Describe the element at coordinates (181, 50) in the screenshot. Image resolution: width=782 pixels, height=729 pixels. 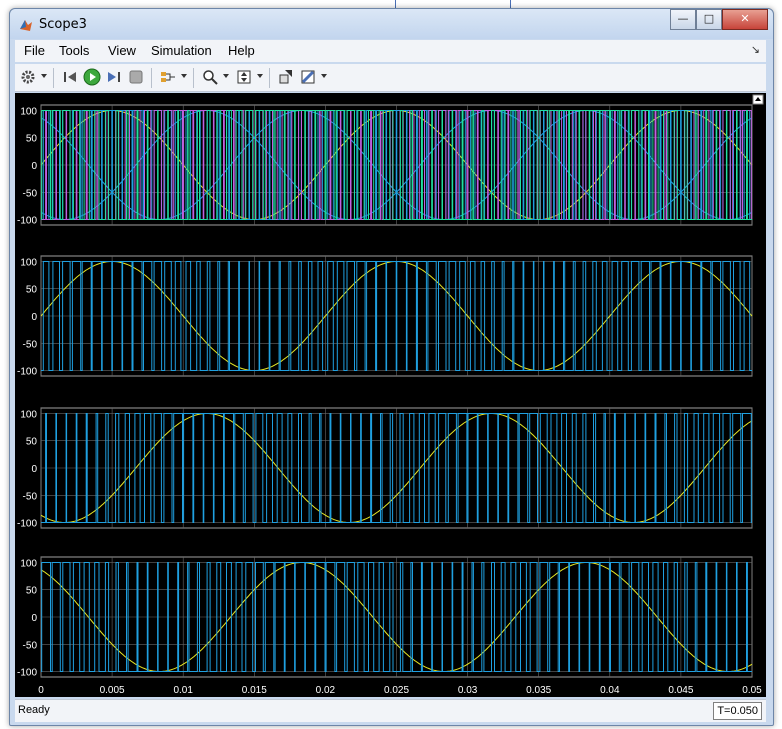
I see `menu-simulation: Simulation` at that location.